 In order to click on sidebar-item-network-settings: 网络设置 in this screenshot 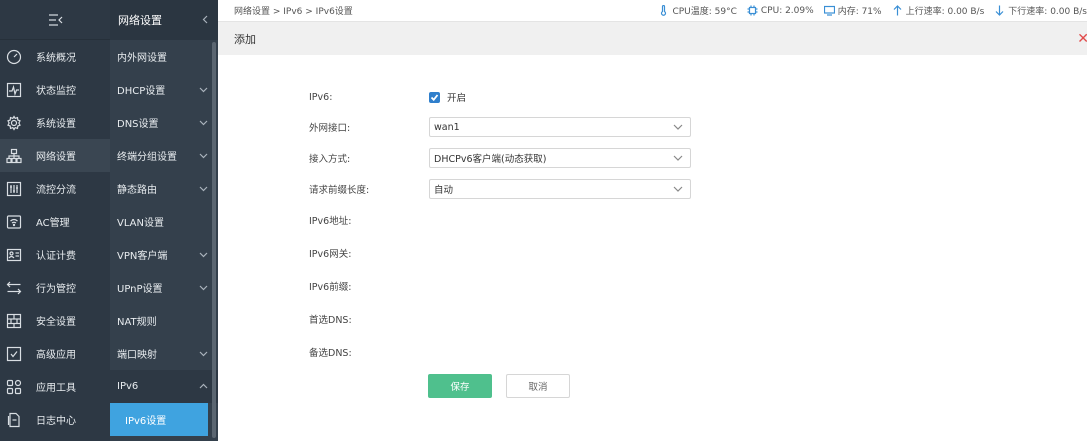, I will do `click(55, 155)`.